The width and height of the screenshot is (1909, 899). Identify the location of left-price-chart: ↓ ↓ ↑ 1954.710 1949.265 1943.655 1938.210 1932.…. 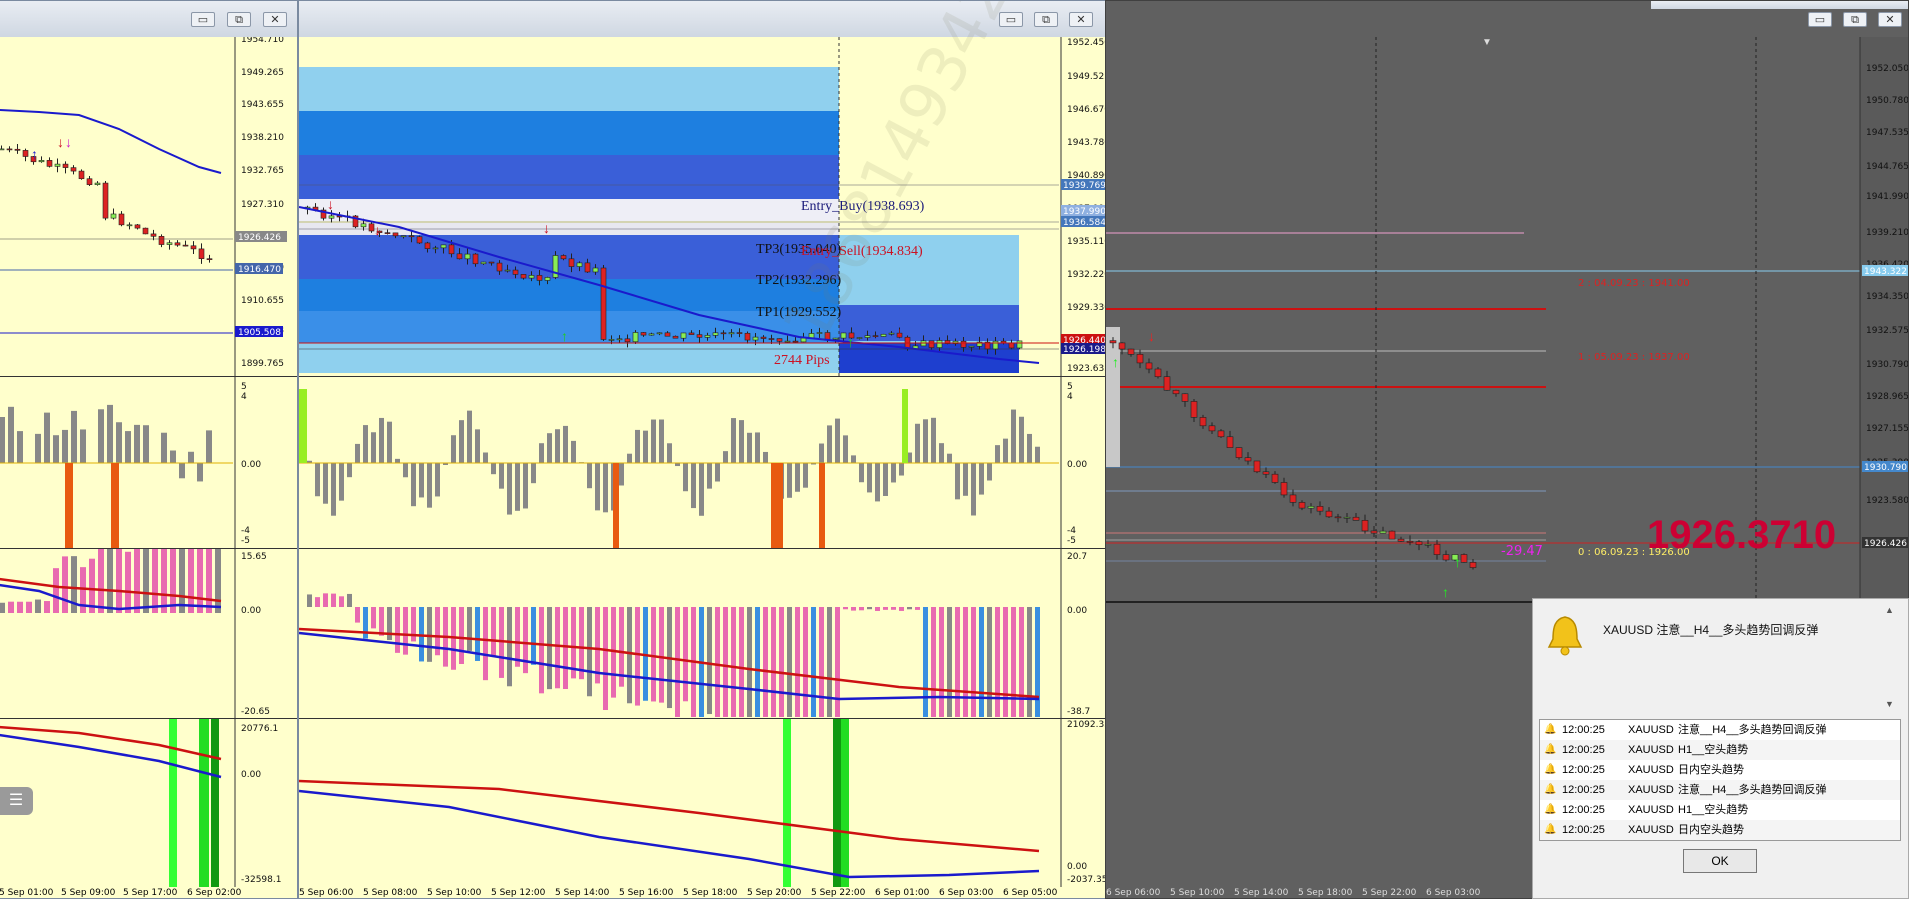
(143, 206).